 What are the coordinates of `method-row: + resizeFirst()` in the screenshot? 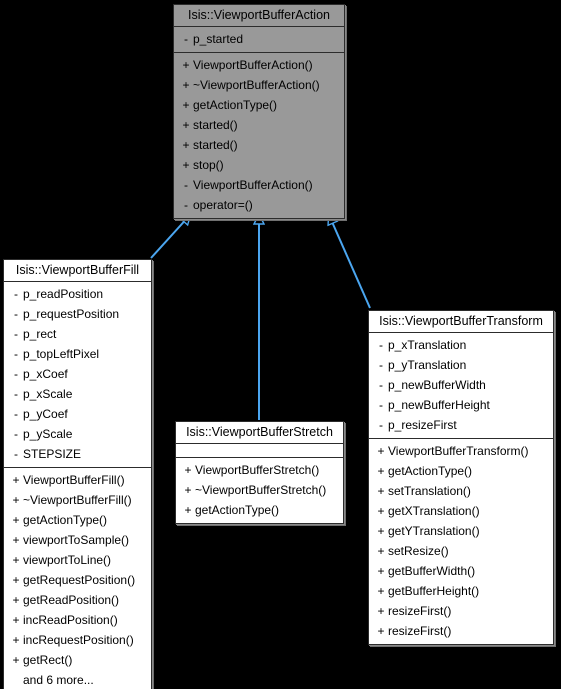 It's located at (461, 611).